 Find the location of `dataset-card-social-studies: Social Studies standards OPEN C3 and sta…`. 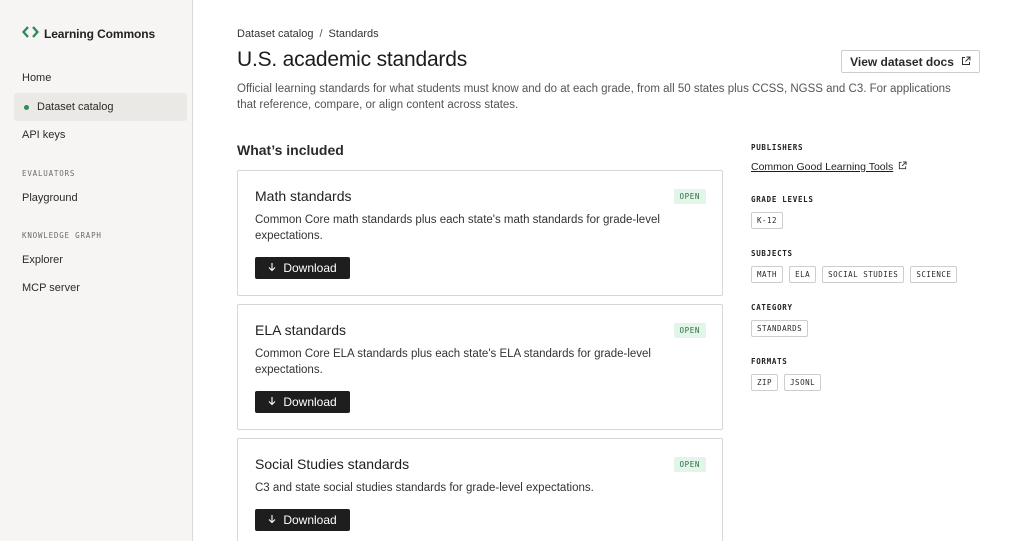

dataset-card-social-studies: Social Studies standards OPEN C3 and sta… is located at coordinates (480, 489).